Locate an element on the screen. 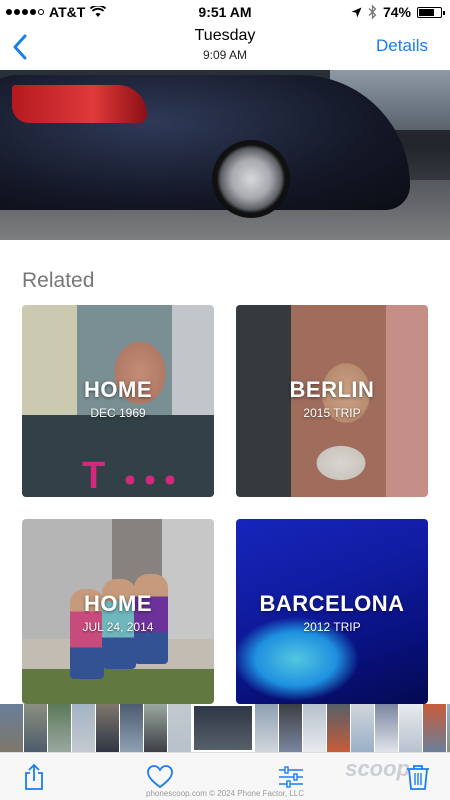  album-subtitle: JUL 24, 2014 is located at coordinates (118, 627).